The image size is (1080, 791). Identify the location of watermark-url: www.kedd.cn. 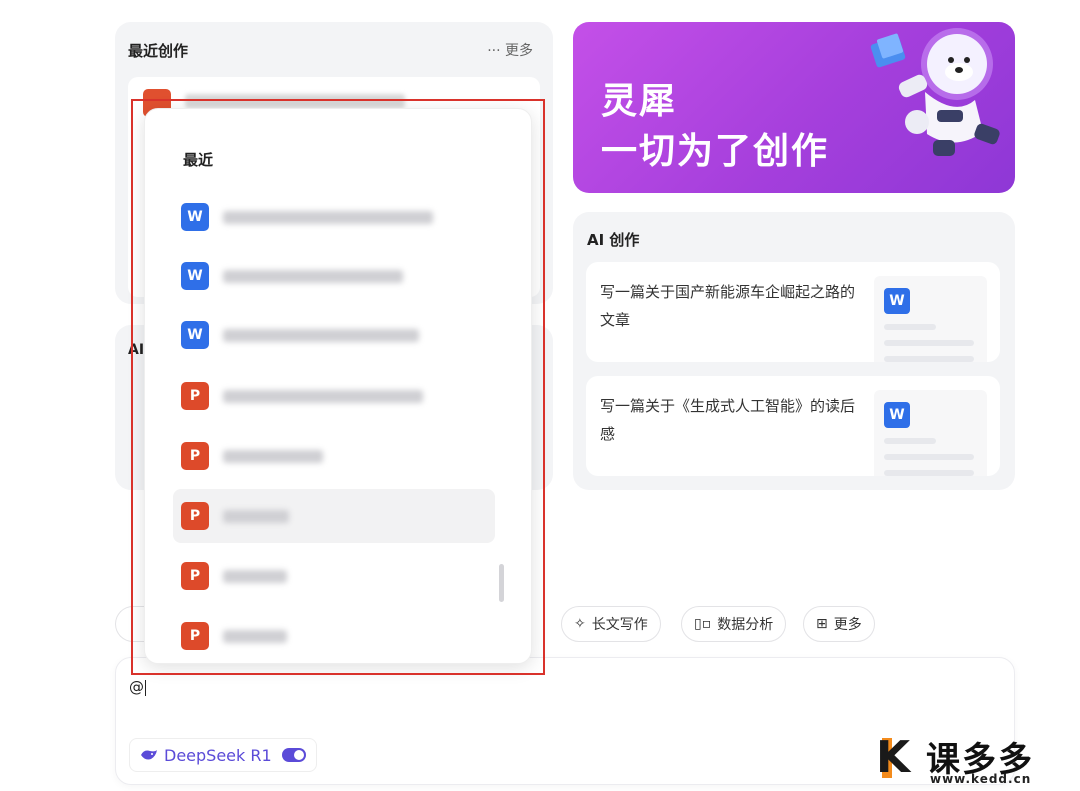
(981, 779).